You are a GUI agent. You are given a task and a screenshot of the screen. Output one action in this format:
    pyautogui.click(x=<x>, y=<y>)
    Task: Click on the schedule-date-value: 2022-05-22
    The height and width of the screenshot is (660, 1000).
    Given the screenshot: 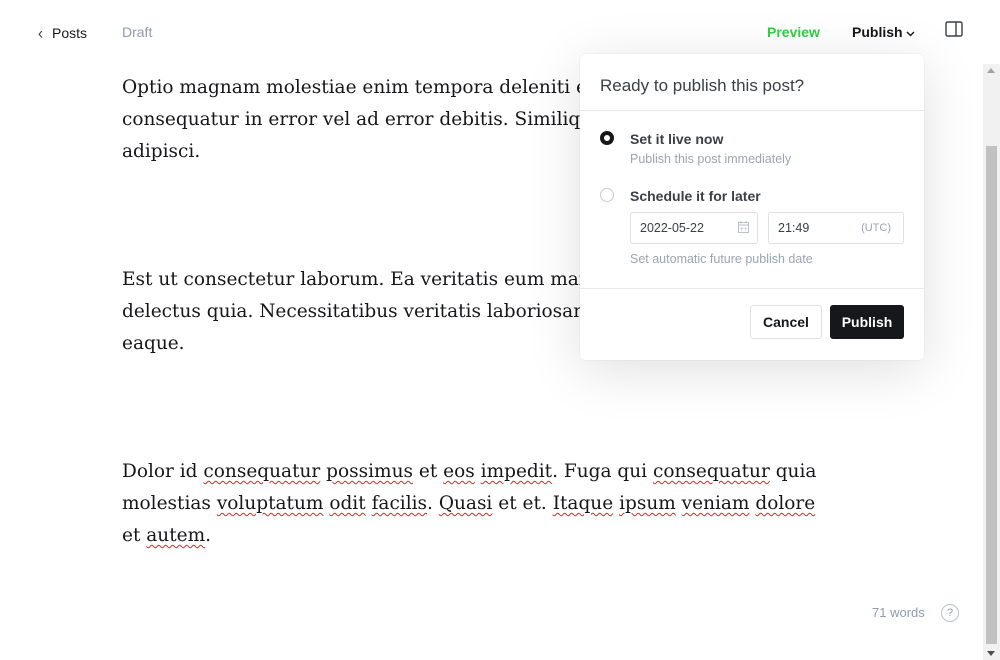 What is the action you would take?
    pyautogui.click(x=672, y=228)
    